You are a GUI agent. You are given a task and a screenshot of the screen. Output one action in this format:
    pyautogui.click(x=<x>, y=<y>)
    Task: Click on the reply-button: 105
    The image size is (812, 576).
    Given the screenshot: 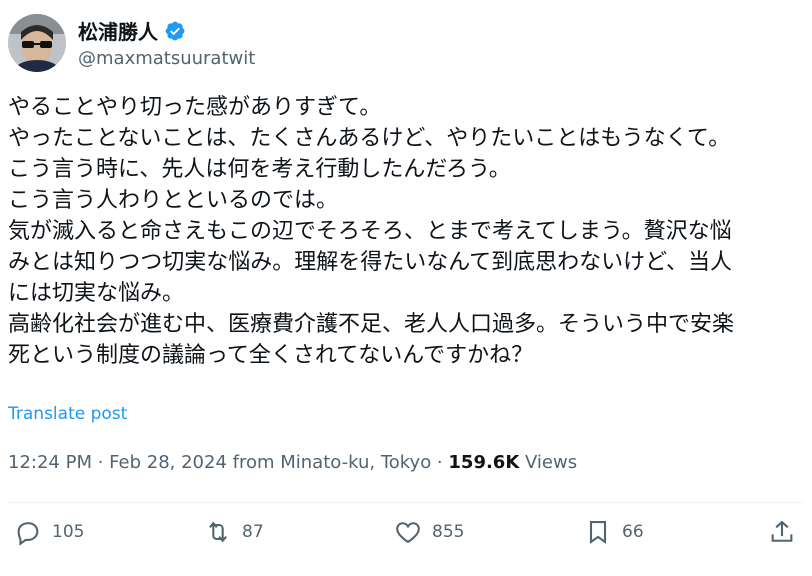 What is the action you would take?
    pyautogui.click(x=49, y=532)
    